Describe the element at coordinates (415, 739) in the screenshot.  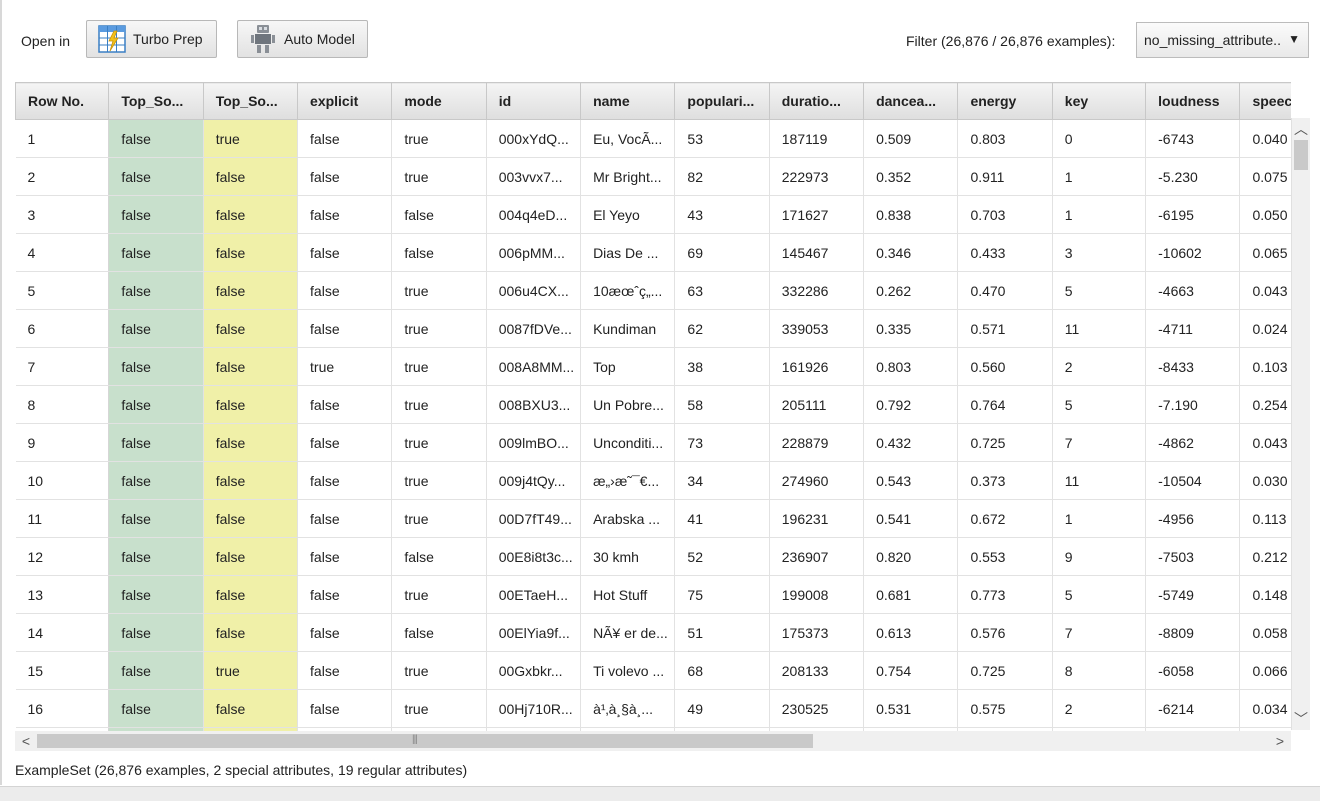
I see `scroll-grip-icon: |||` at that location.